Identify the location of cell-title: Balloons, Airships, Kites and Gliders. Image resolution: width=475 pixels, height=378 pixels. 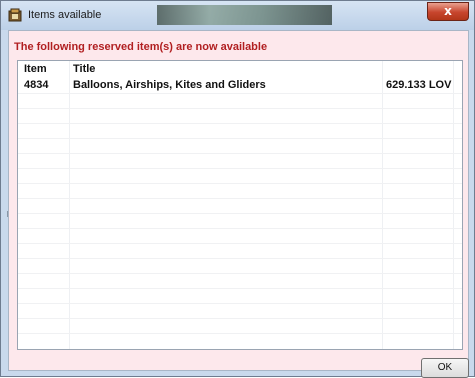
(169, 85).